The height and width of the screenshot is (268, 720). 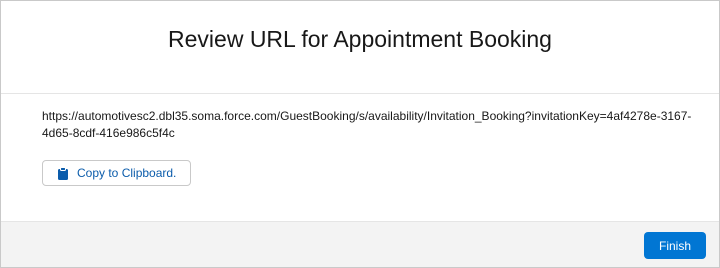 I want to click on copy-to-clipboard-button: Copy to Clipboard., so click(x=117, y=173).